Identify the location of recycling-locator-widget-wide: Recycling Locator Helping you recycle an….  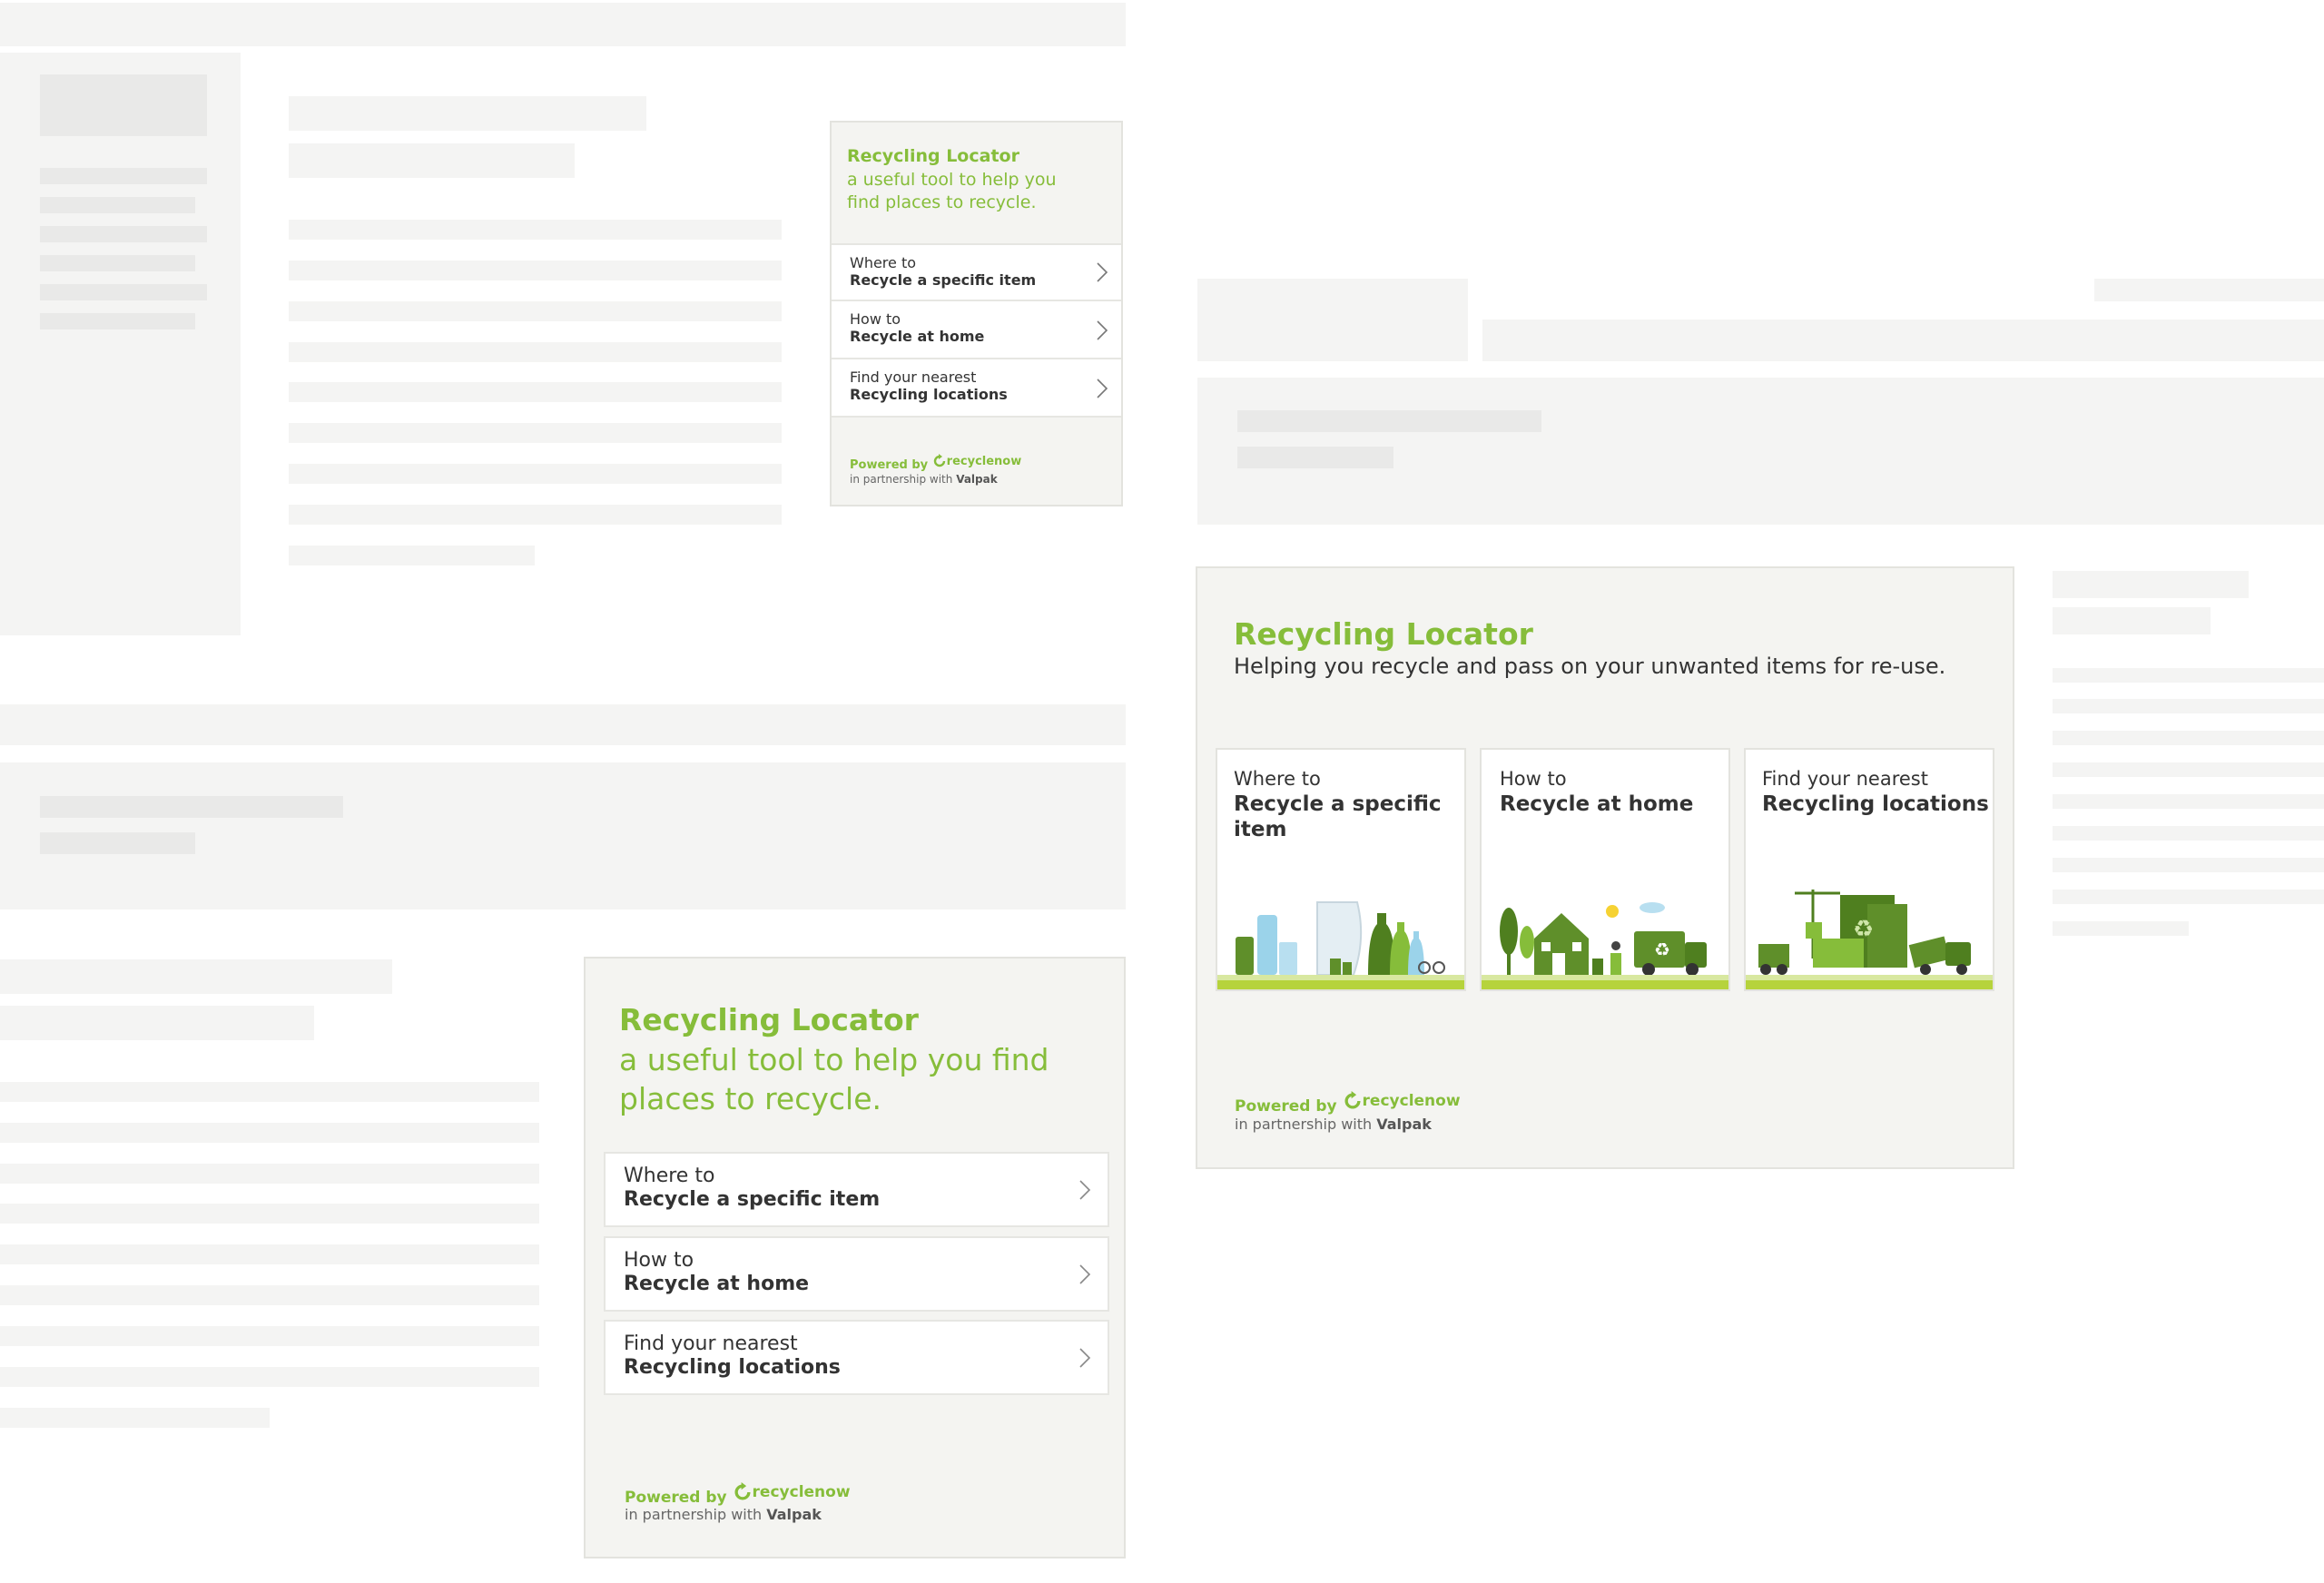
(1605, 867).